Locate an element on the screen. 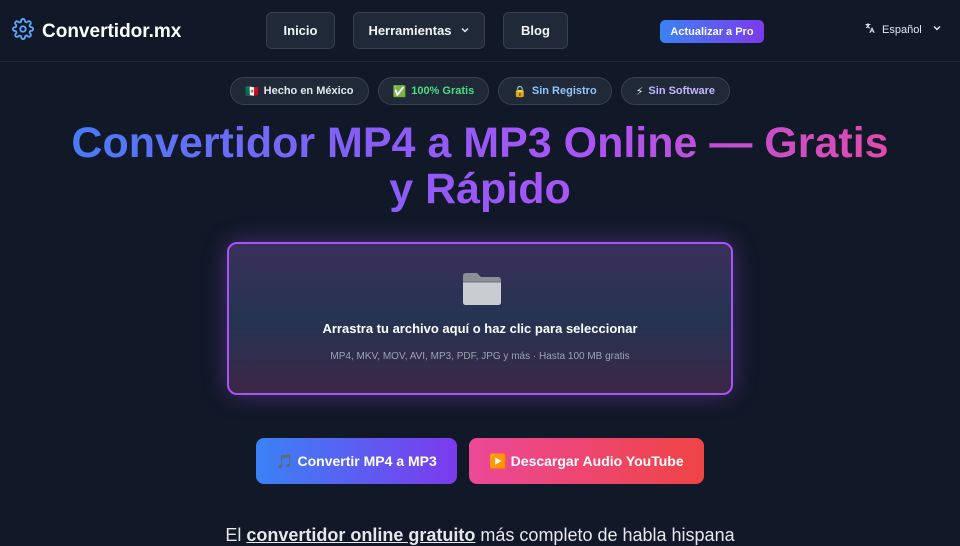  badge-no-registration: 🔒 Sin Registro is located at coordinates (555, 91).